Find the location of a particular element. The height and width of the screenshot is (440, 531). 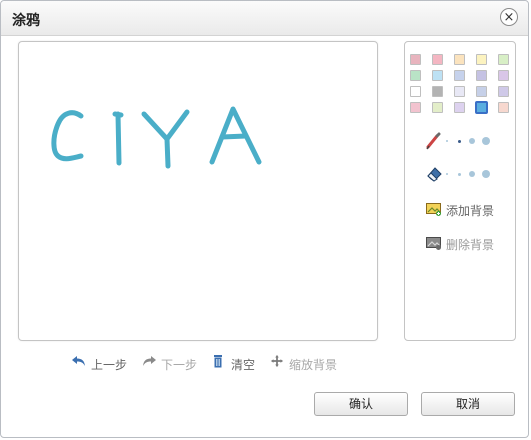

stroke-letter-y-left is located at coordinates (155, 126).